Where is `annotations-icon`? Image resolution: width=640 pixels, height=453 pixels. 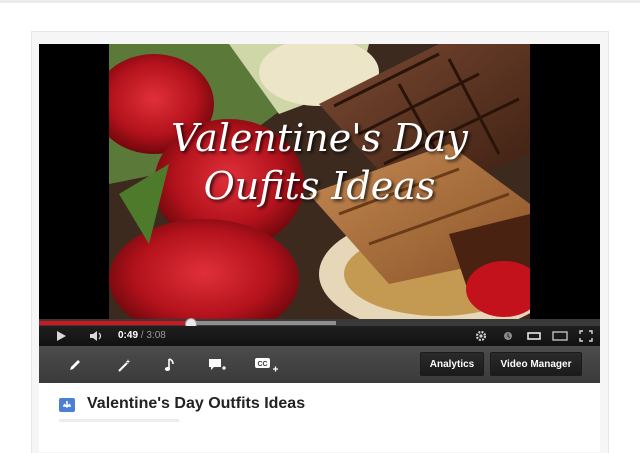
annotations-icon is located at coordinates (508, 336).